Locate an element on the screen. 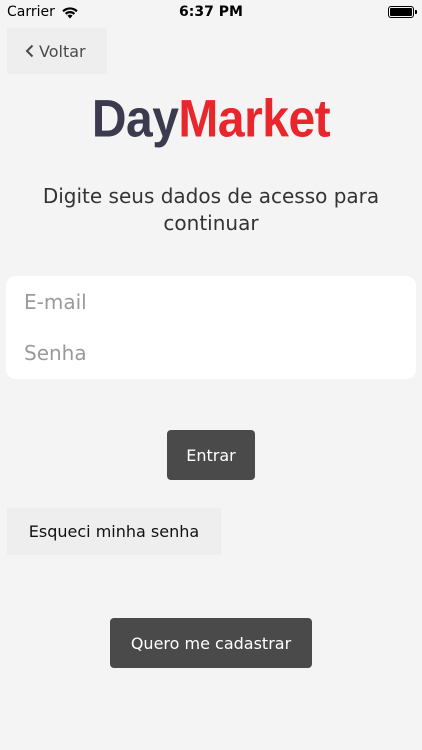  daymarket-logo: DayMarket is located at coordinates (211, 119).